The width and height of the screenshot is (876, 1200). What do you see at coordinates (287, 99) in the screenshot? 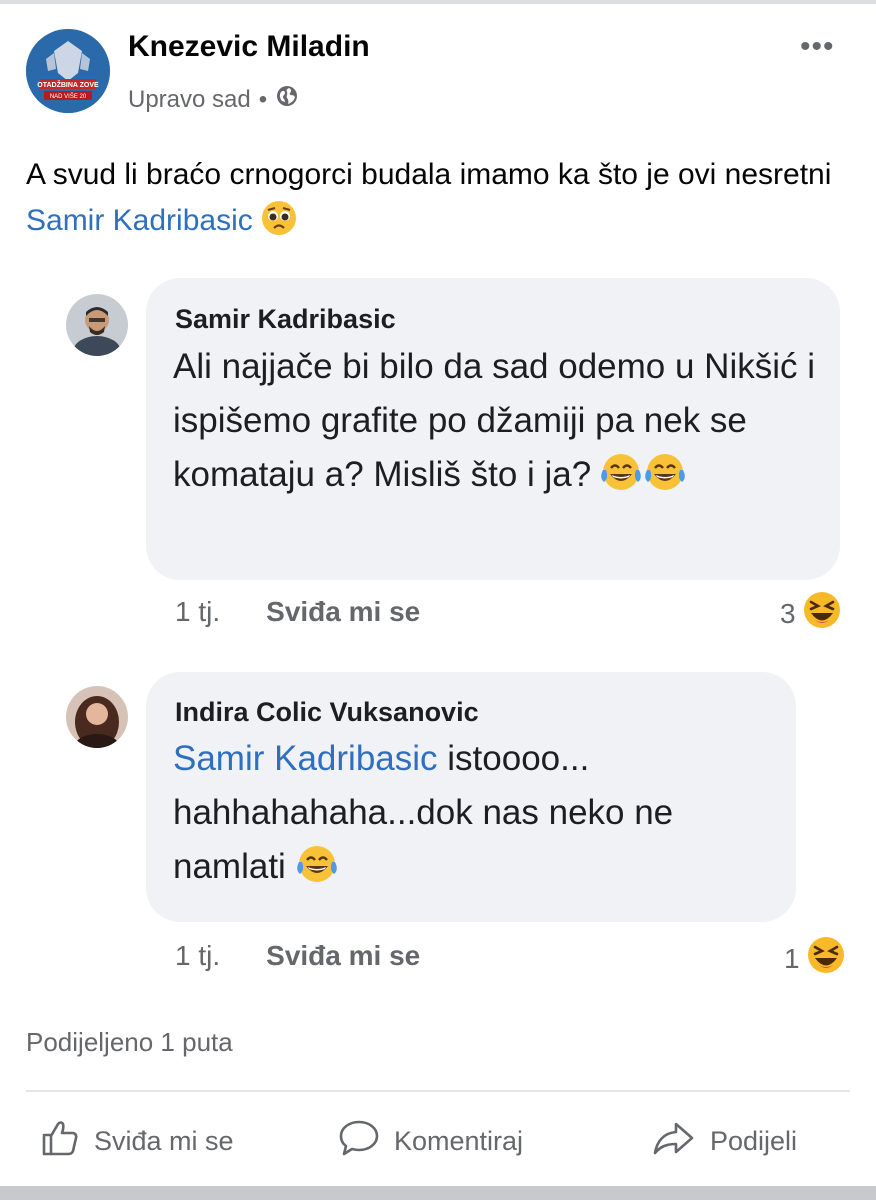
I see `globe-icon` at bounding box center [287, 99].